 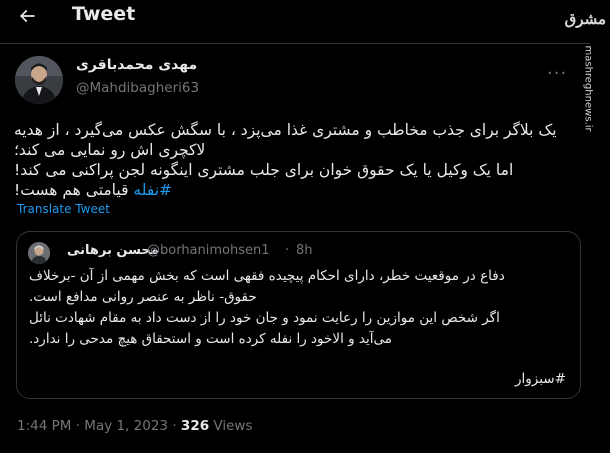 What do you see at coordinates (137, 88) in the screenshot?
I see `author-handle: @Mahdibagheri63` at bounding box center [137, 88].